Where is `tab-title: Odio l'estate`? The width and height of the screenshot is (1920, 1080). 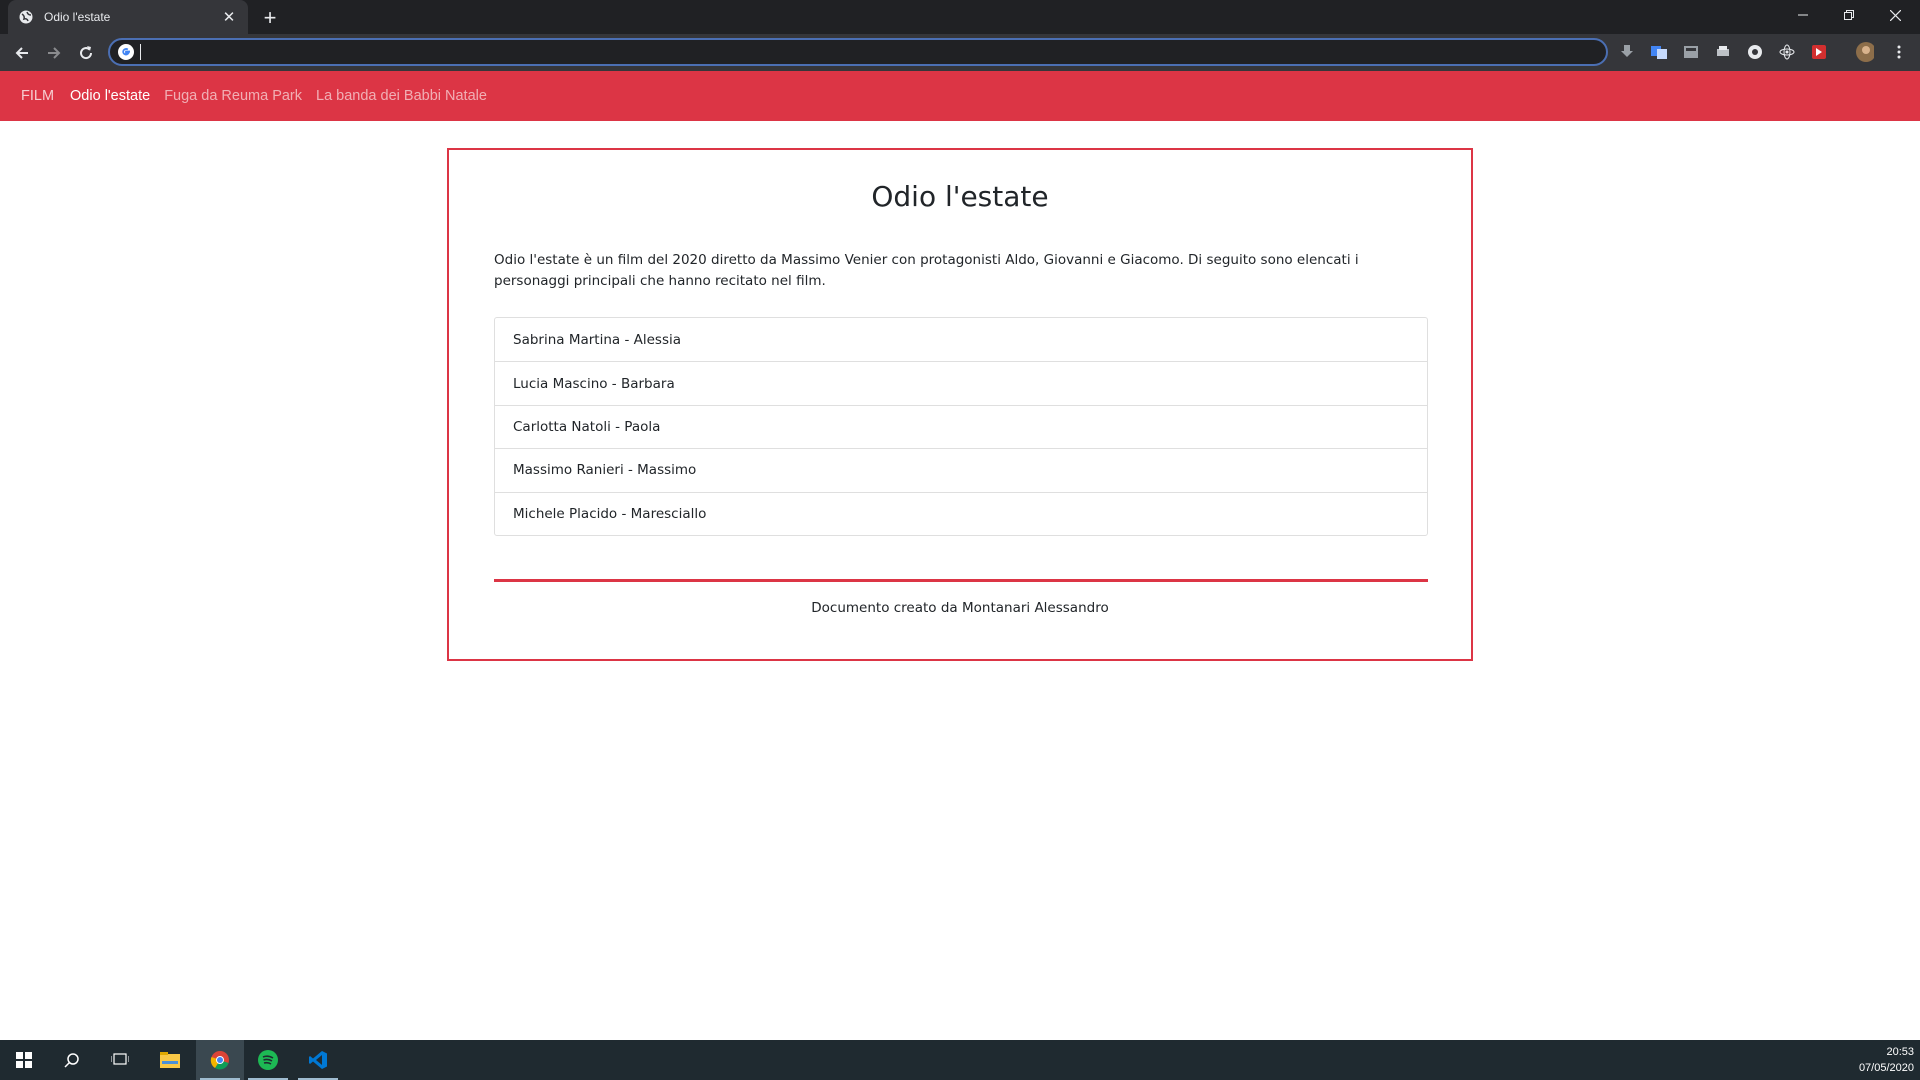
tab-title: Odio l'estate is located at coordinates (77, 17).